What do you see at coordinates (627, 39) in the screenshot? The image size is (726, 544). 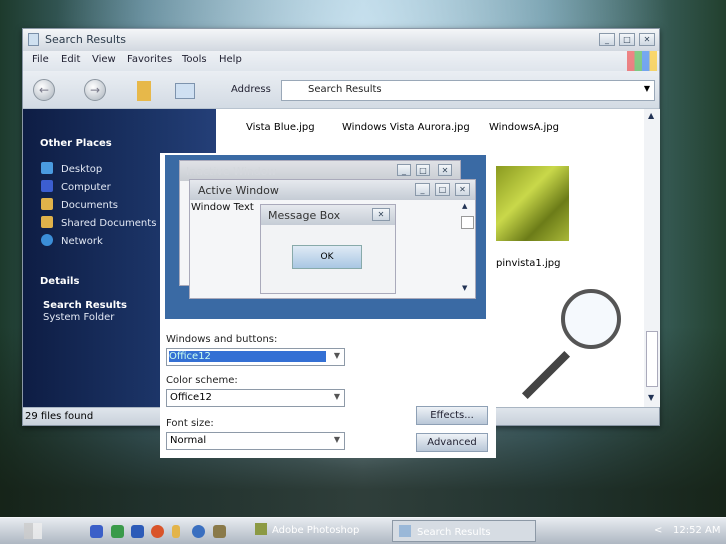 I see `maximize-button: □` at bounding box center [627, 39].